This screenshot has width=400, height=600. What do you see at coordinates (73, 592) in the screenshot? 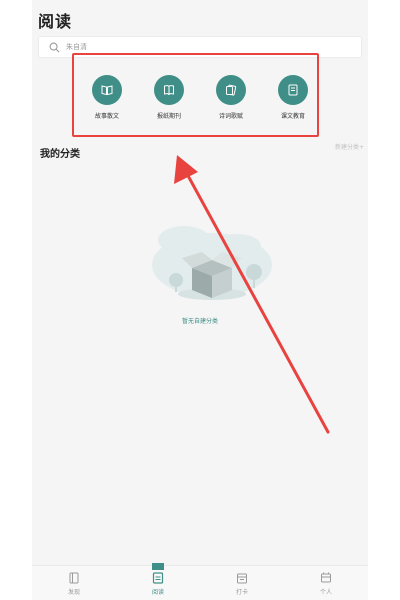
I see `tab-label: 发现` at bounding box center [73, 592].